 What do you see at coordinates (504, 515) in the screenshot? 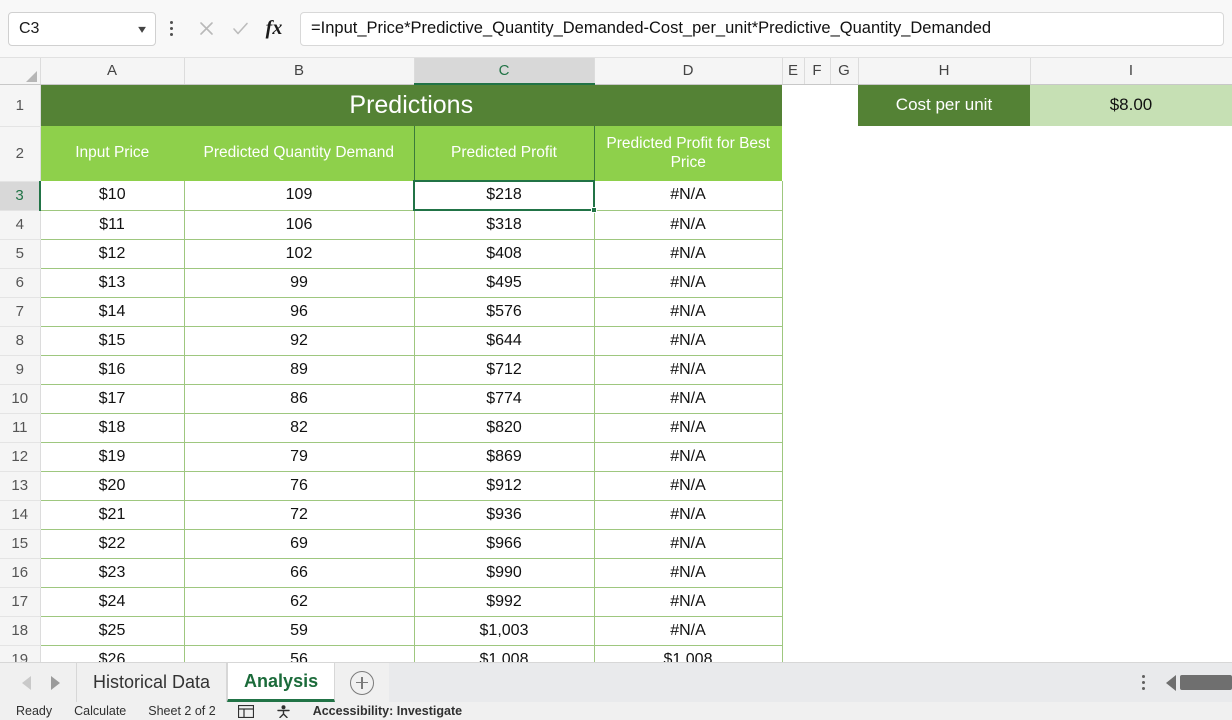
I see `cell-predicted-profit: $936` at bounding box center [504, 515].